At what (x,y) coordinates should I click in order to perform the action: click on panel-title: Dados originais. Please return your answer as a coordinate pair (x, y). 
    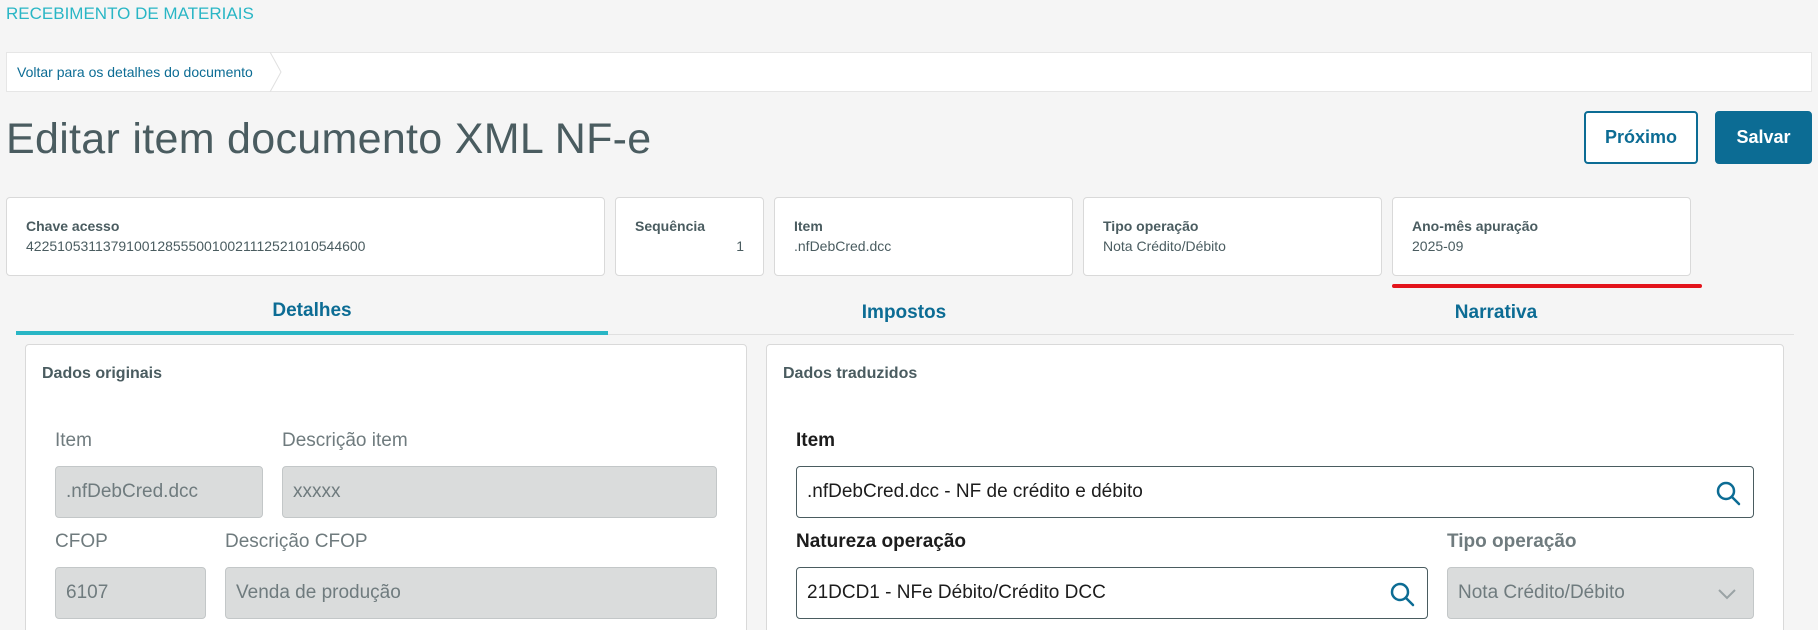
    Looking at the image, I should click on (102, 373).